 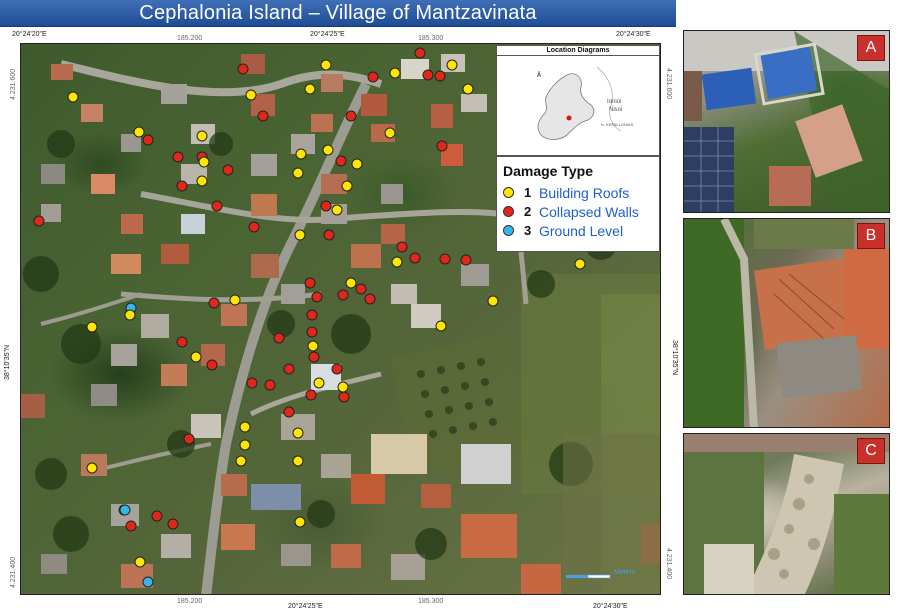 What do you see at coordinates (786, 121) in the screenshot?
I see `photo-a: A` at bounding box center [786, 121].